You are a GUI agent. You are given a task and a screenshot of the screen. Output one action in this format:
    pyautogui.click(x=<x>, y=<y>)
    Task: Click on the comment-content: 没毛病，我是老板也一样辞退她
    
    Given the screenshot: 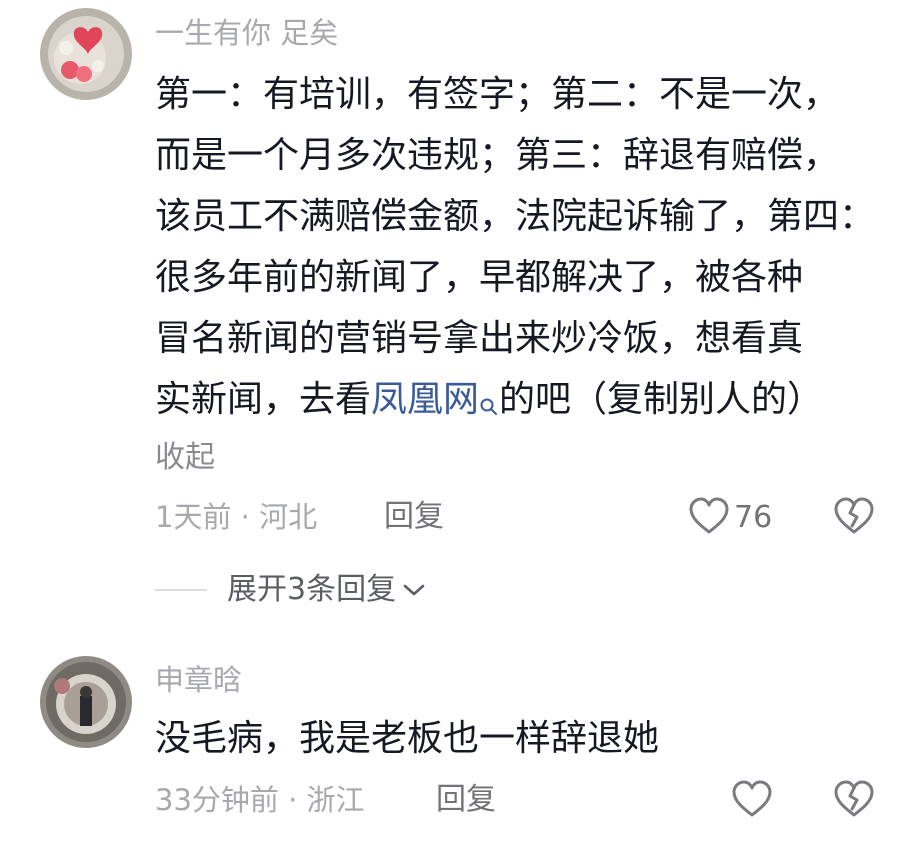 What is the action you would take?
    pyautogui.click(x=407, y=738)
    